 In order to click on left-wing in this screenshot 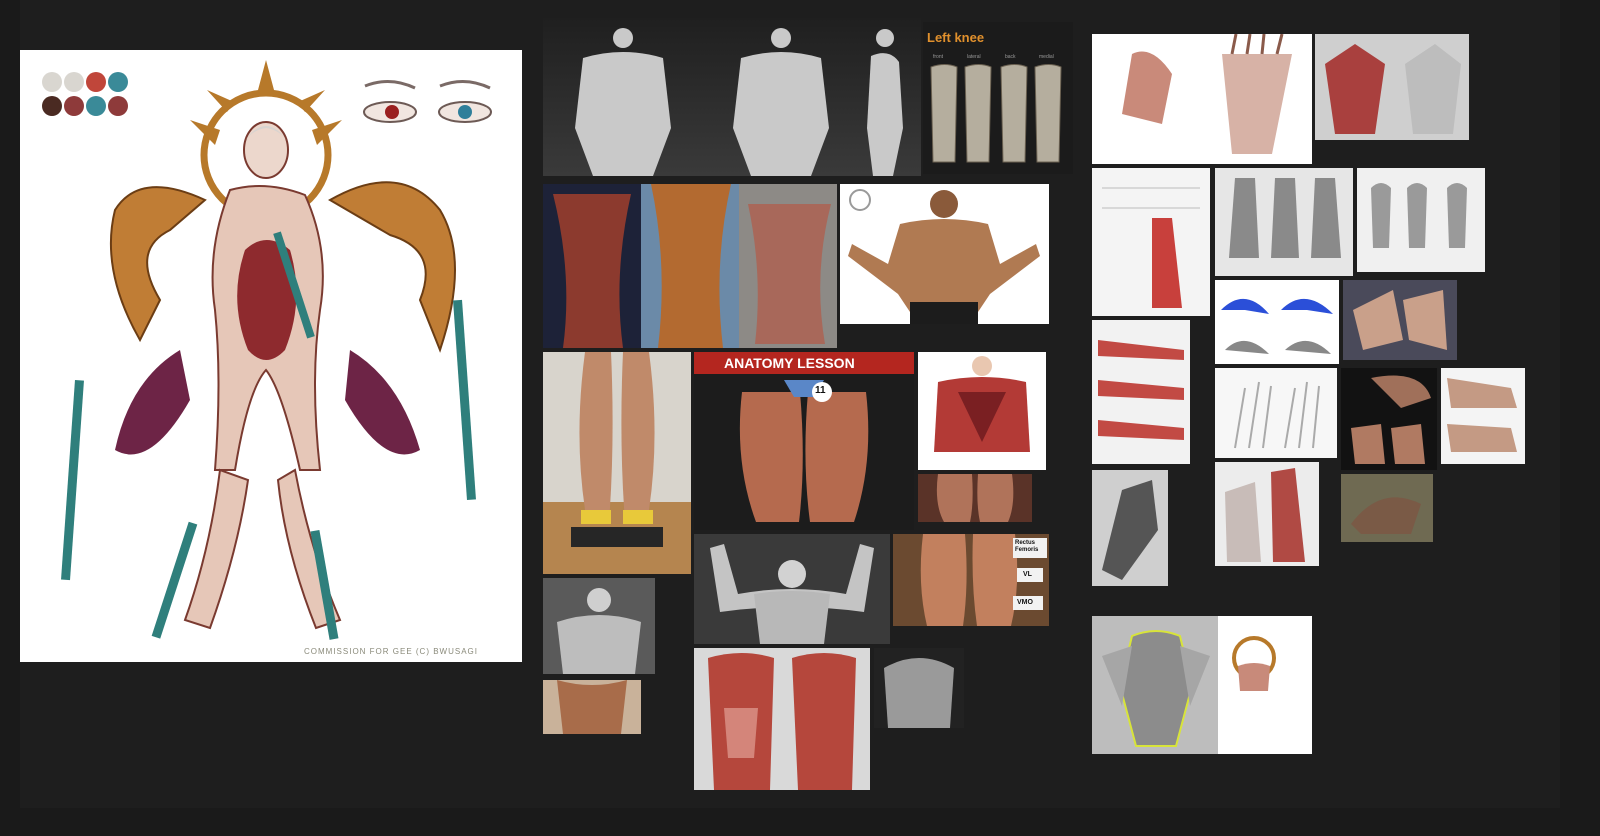, I will do `click(158, 264)`.